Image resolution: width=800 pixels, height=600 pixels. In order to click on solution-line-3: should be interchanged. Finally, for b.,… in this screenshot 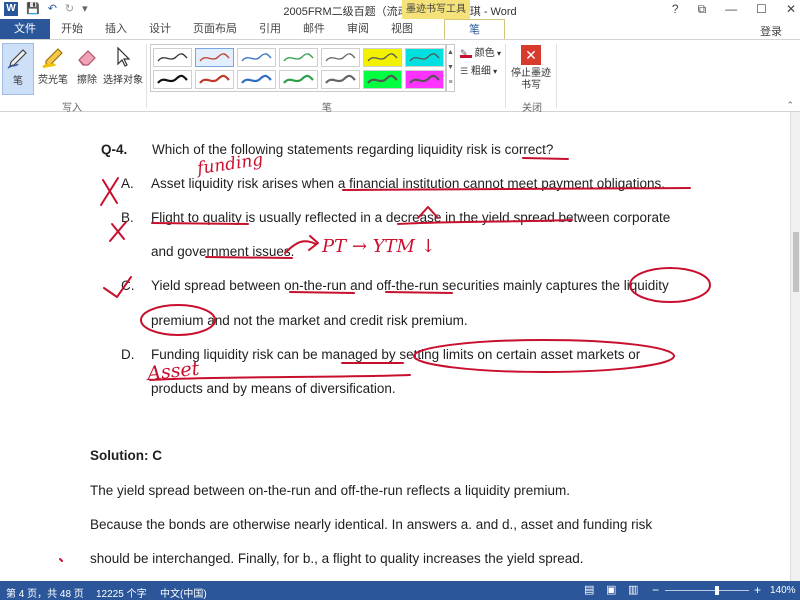, I will do `click(337, 558)`.